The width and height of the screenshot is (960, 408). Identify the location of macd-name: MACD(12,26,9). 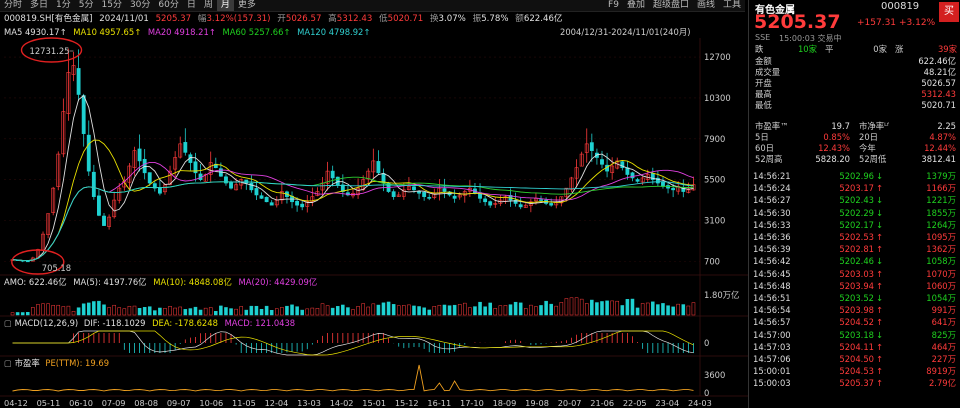
(46, 323).